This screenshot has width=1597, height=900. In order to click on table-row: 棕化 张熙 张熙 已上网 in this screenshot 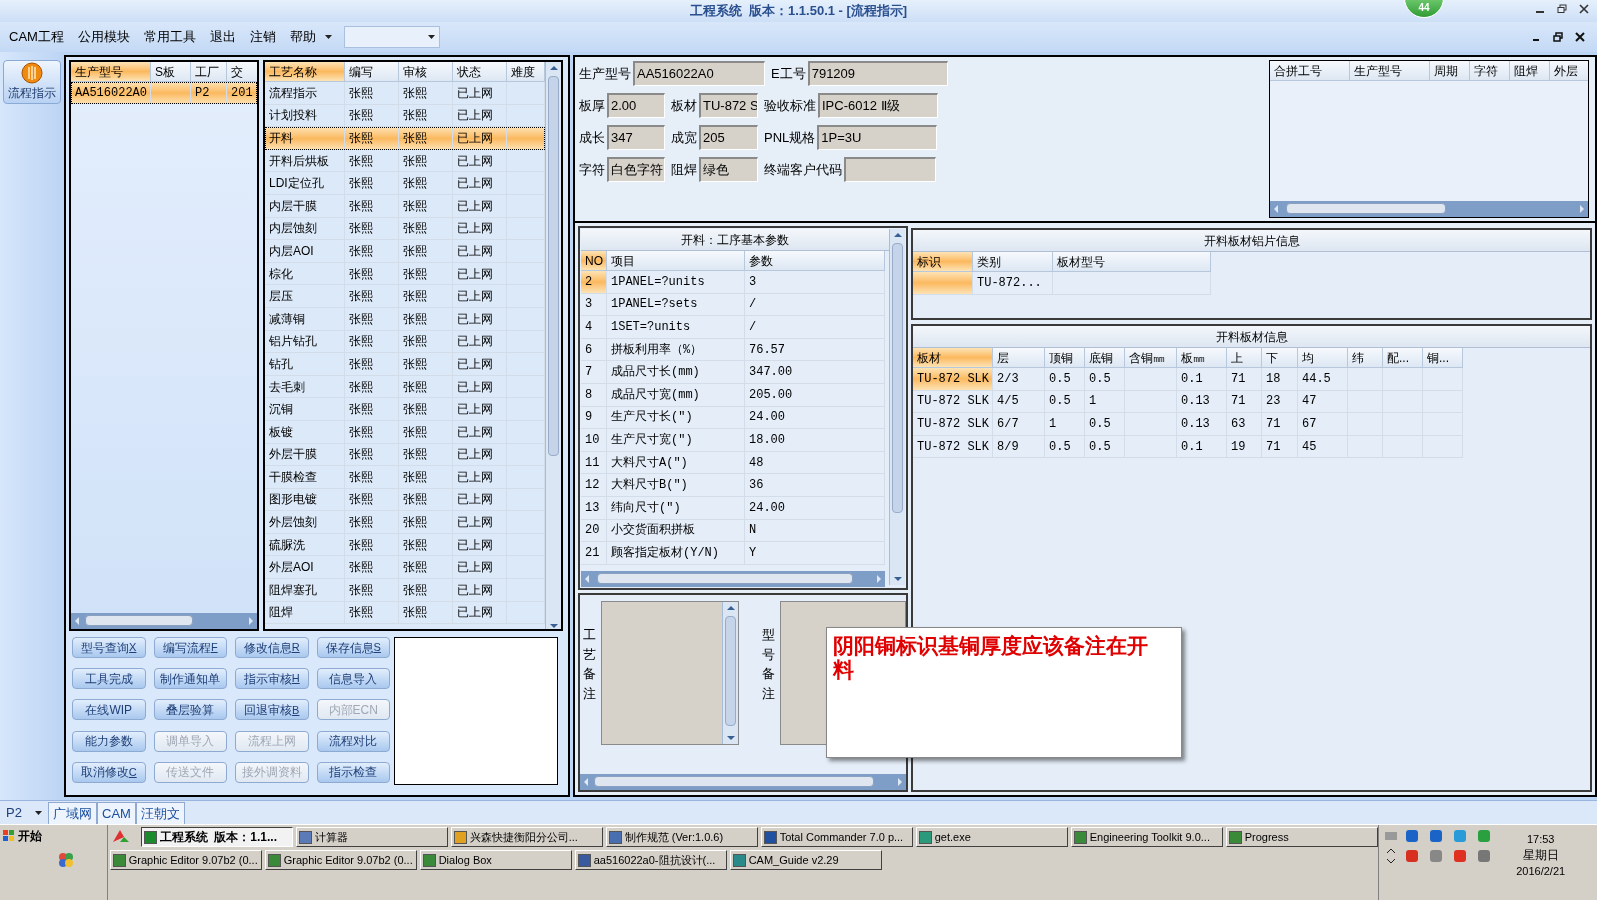, I will do `click(405, 274)`.